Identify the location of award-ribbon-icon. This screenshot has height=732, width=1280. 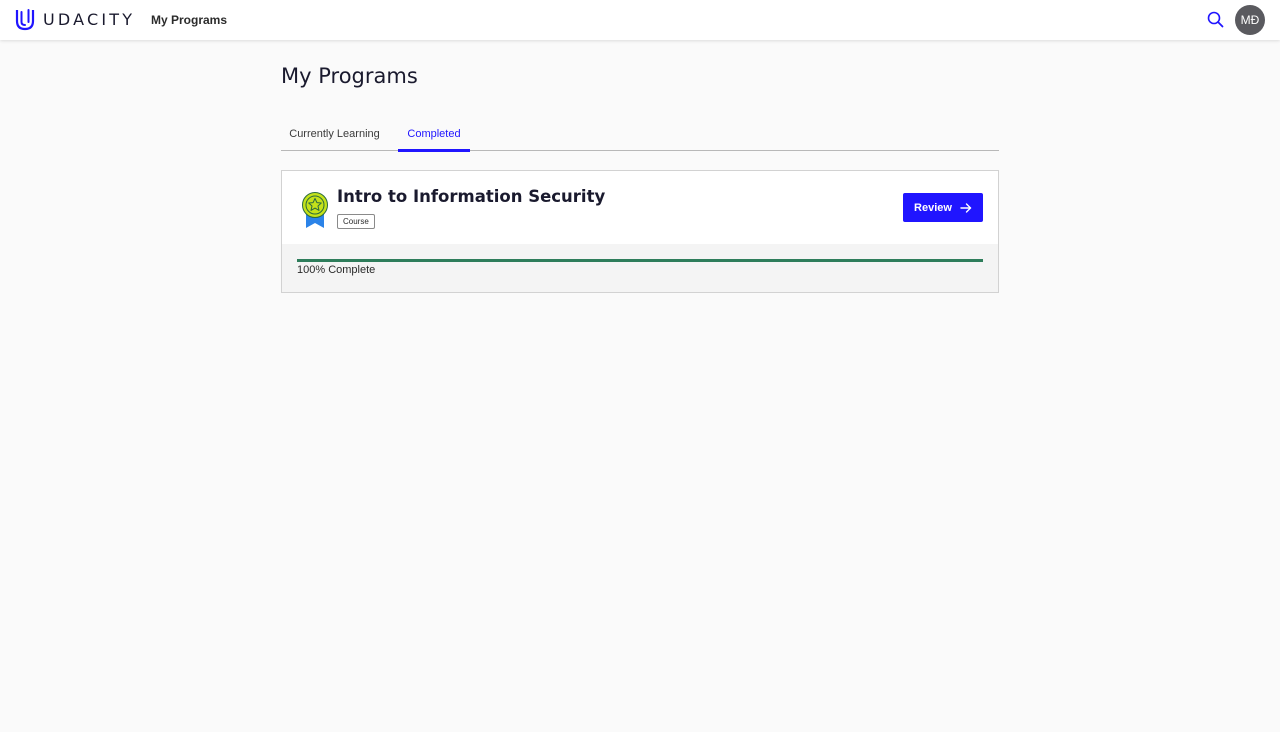
(315, 210).